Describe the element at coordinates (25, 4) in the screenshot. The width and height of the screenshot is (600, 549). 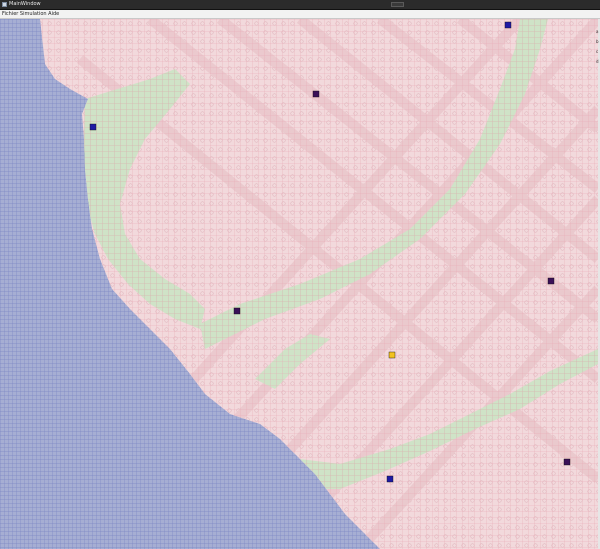
I see `window-title: MainWindow` at that location.